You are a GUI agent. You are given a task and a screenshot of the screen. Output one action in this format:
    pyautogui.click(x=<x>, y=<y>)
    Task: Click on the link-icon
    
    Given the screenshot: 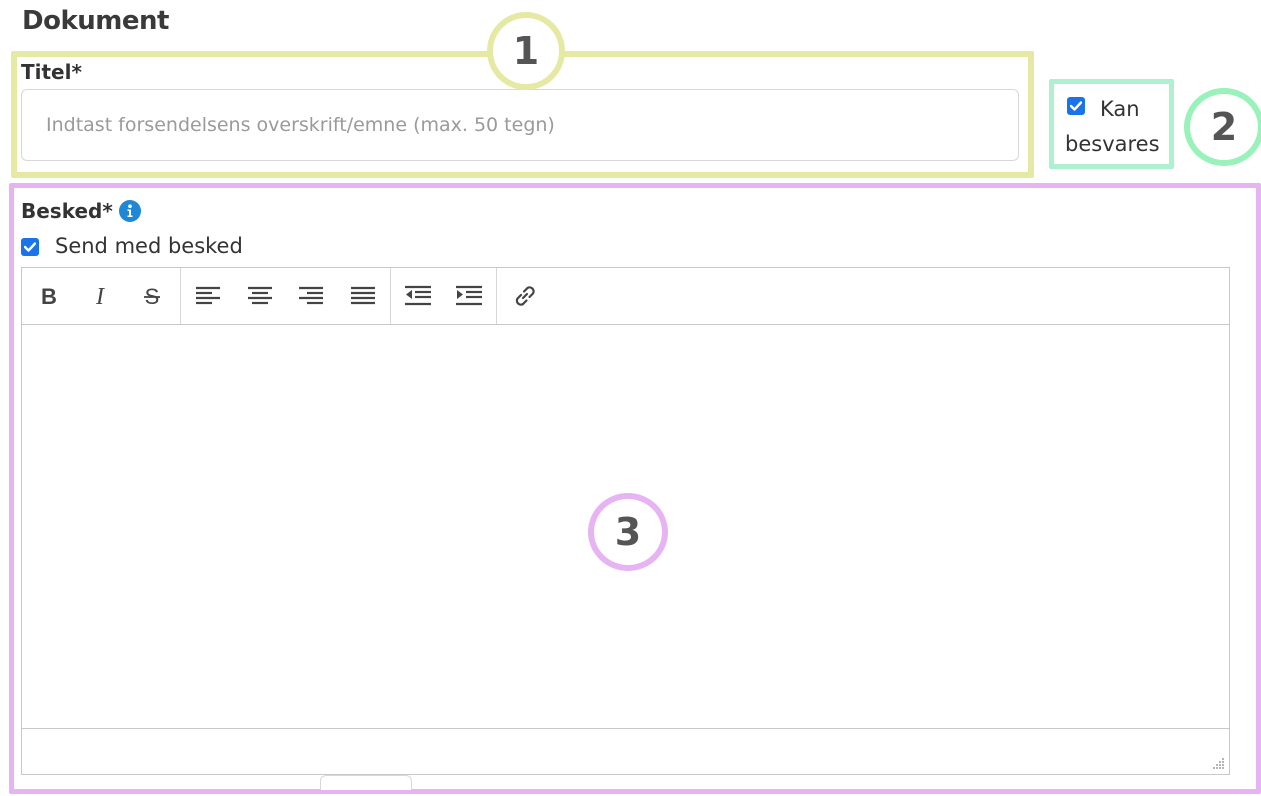 What is the action you would take?
    pyautogui.click(x=525, y=296)
    